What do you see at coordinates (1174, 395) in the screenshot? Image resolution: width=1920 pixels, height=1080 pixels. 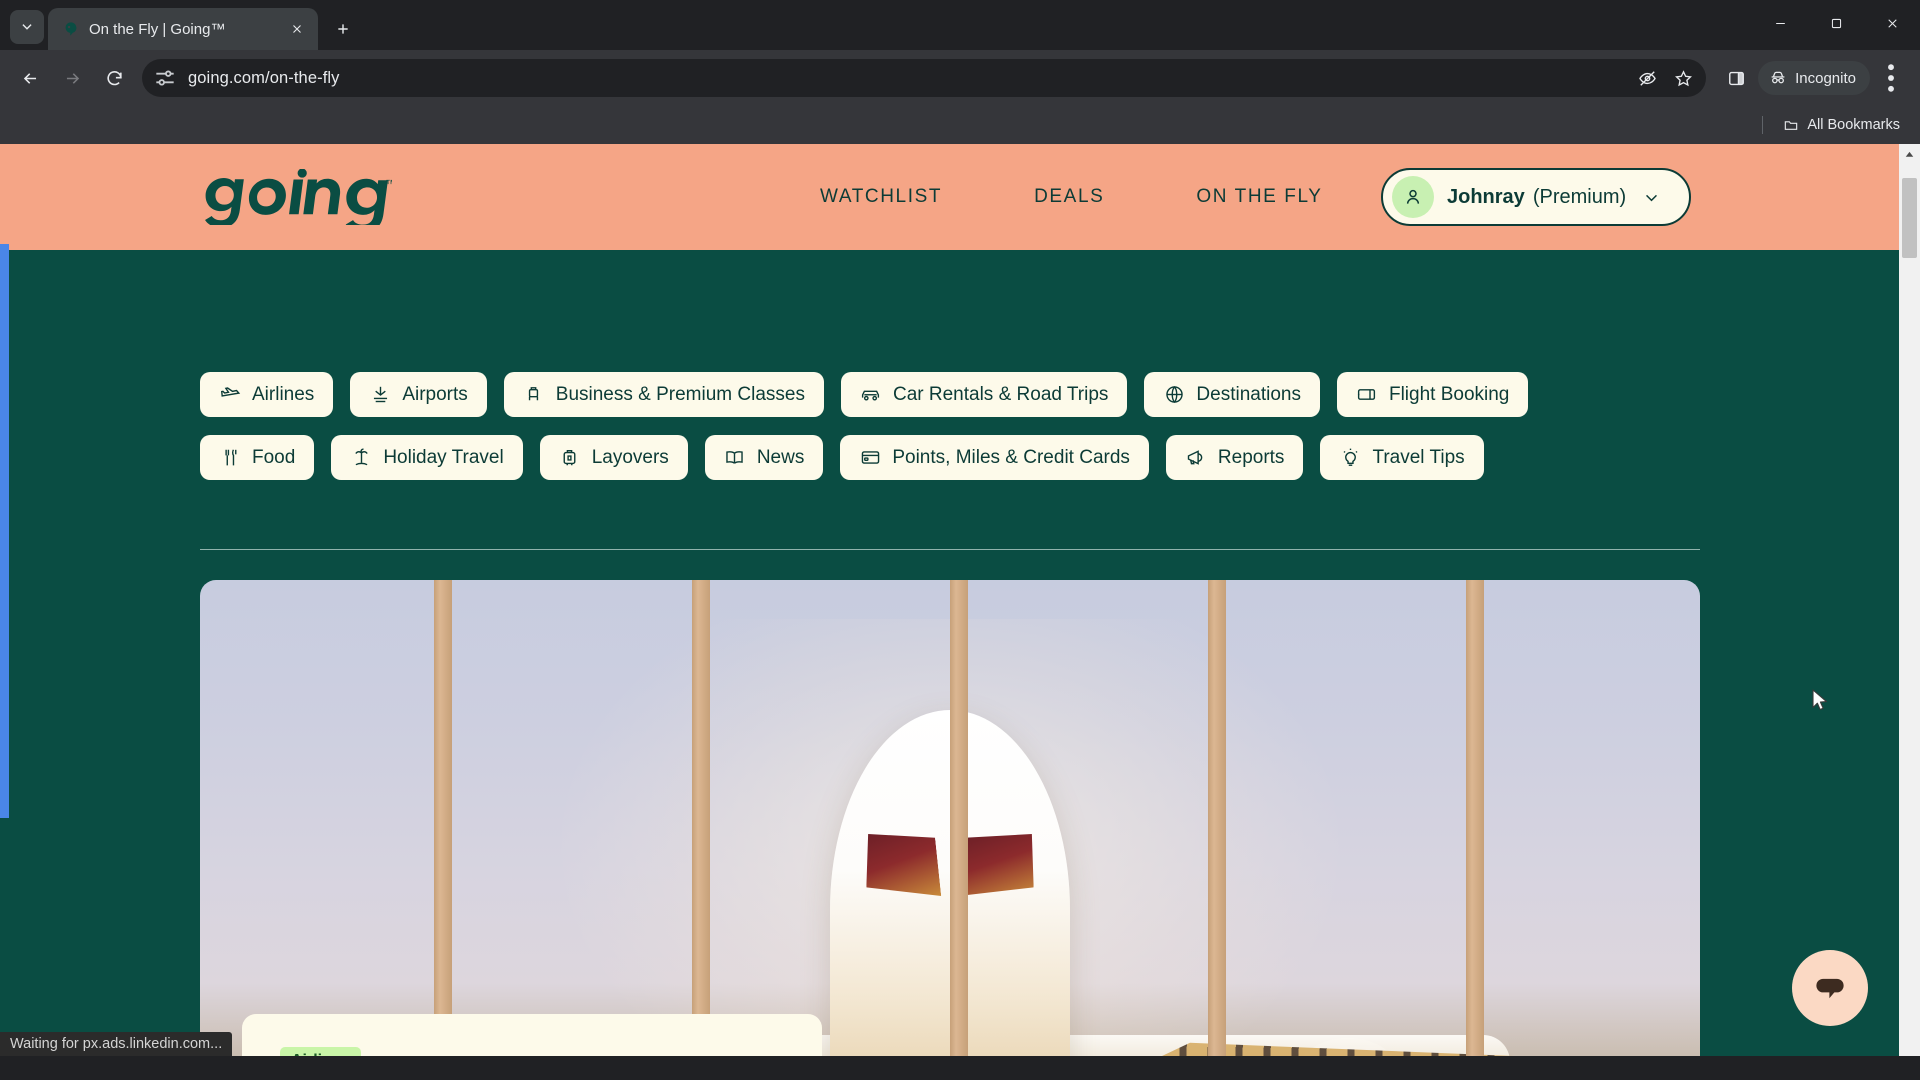 I see `globe-icon` at bounding box center [1174, 395].